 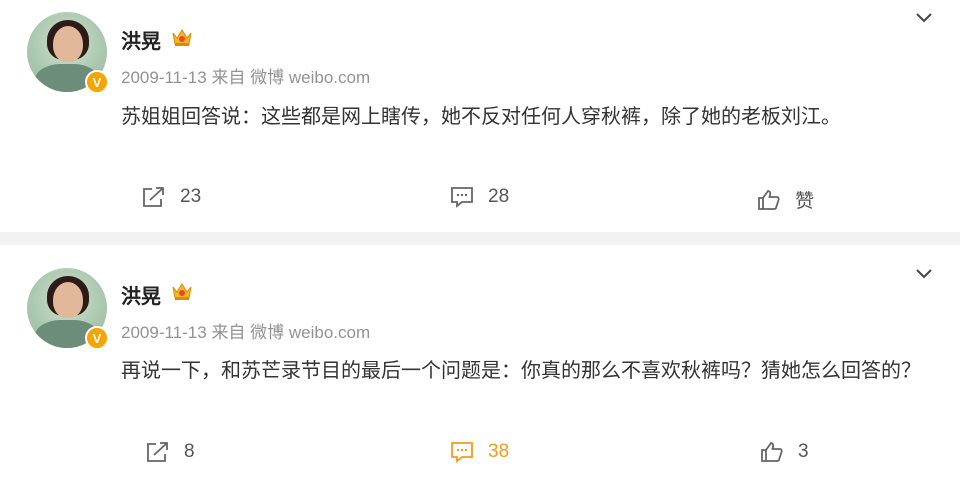 What do you see at coordinates (805, 201) in the screenshot?
I see `like-label: 赞` at bounding box center [805, 201].